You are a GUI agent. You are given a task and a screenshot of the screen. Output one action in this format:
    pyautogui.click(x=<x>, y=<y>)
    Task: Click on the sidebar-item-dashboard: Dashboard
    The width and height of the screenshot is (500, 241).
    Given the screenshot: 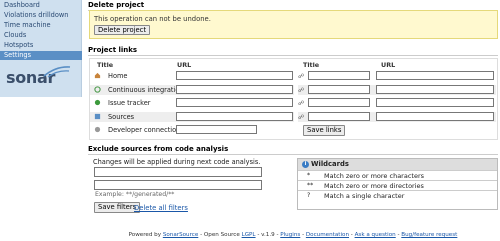 What is the action you would take?
    pyautogui.click(x=41, y=5)
    